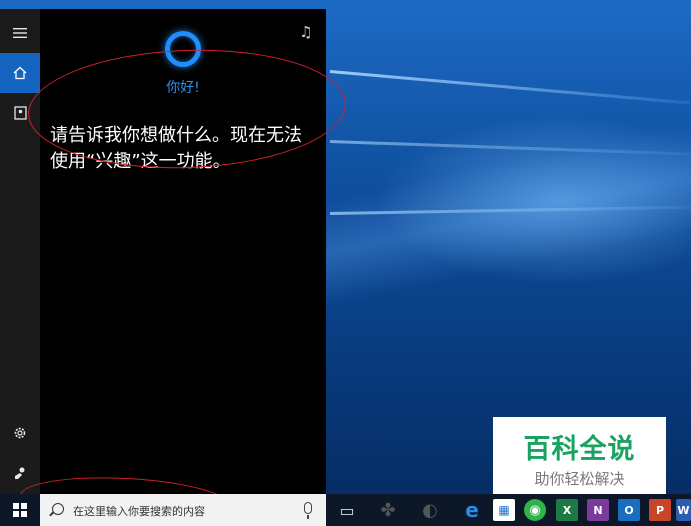 The image size is (691, 526). What do you see at coordinates (660, 510) in the screenshot?
I see `powerpoint-icon: P` at bounding box center [660, 510].